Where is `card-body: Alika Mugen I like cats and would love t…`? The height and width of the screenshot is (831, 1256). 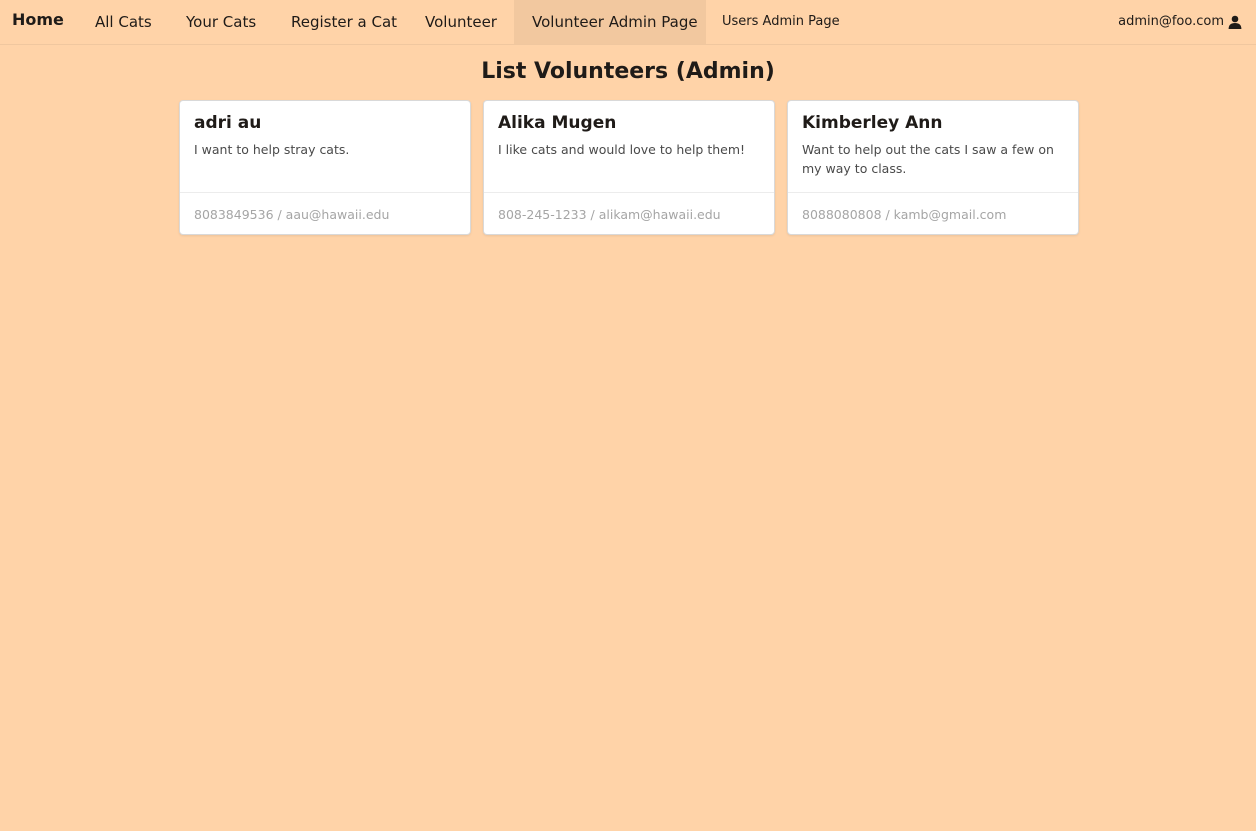
card-body: Alika Mugen I like cats and would love t… is located at coordinates (629, 147).